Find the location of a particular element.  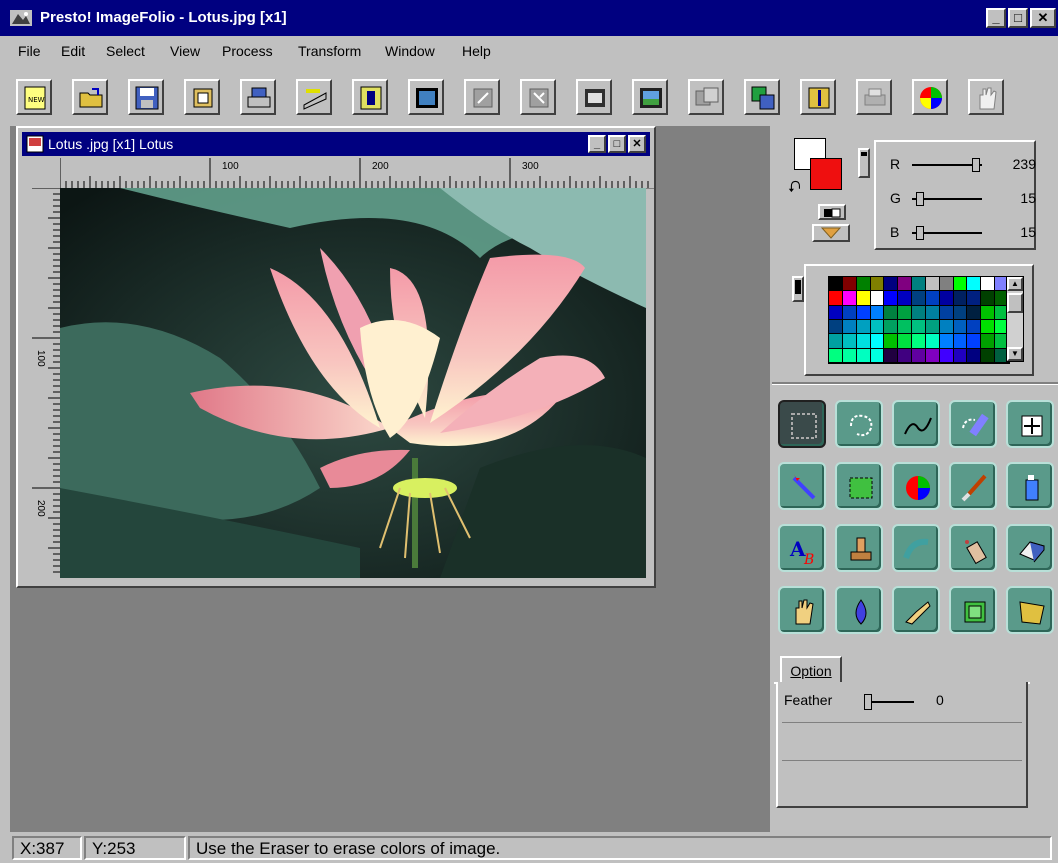

new-button: NEW is located at coordinates (34, 97).